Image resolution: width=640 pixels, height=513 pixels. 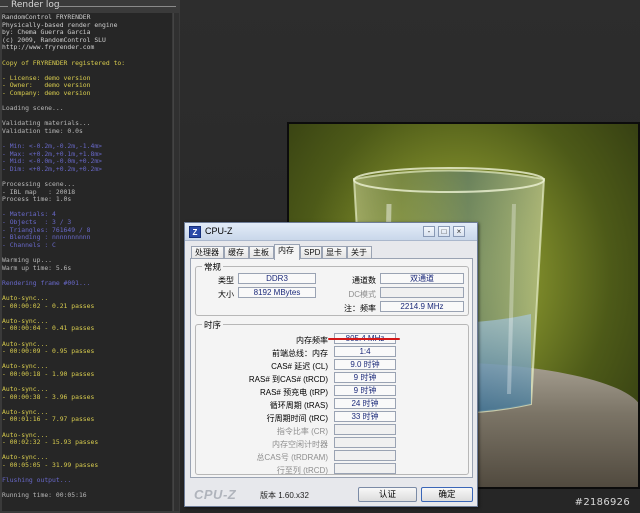 What do you see at coordinates (302, 431) in the screenshot?
I see `timing-label: 指令比率 (CR)` at bounding box center [302, 431].